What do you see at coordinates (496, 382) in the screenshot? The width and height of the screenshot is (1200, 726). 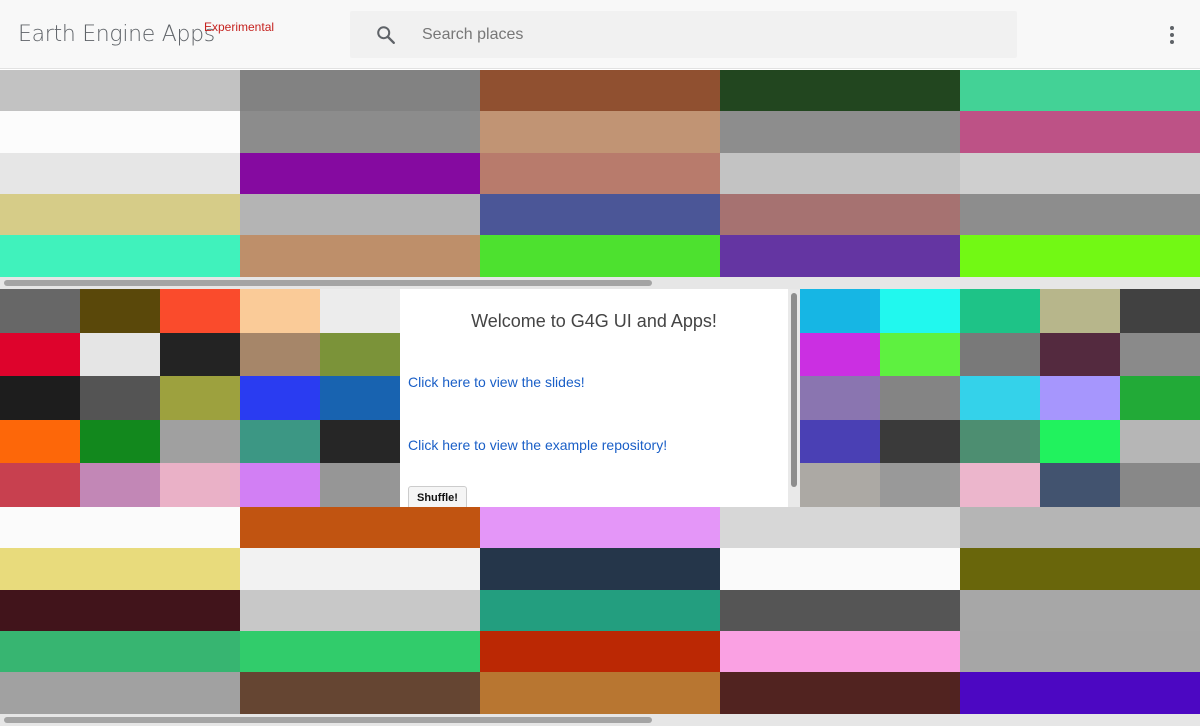 I see `slides-link: Click here to view the slides!` at bounding box center [496, 382].